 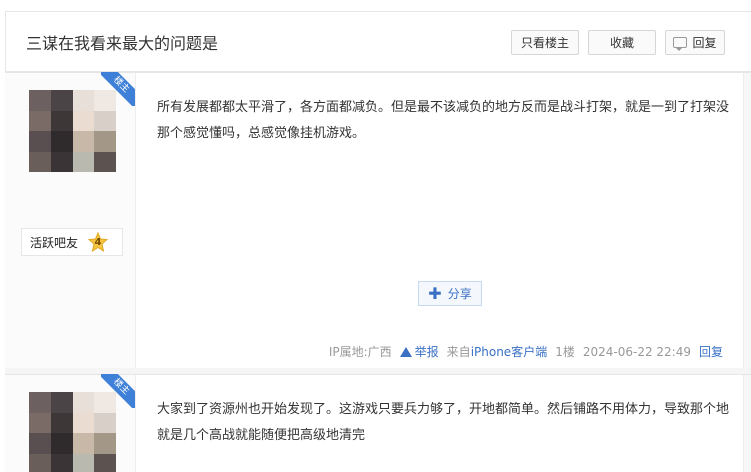 I want to click on user-level: 活跃吧友 4, so click(x=72, y=242).